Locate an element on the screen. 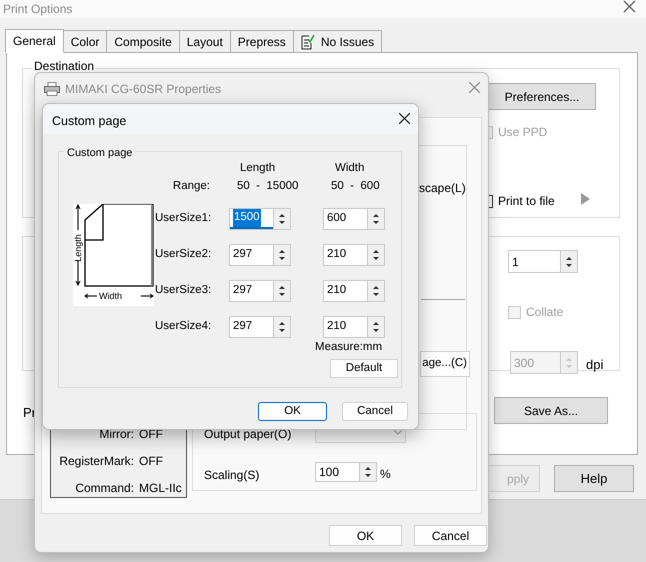  printer-icon is located at coordinates (52, 89).